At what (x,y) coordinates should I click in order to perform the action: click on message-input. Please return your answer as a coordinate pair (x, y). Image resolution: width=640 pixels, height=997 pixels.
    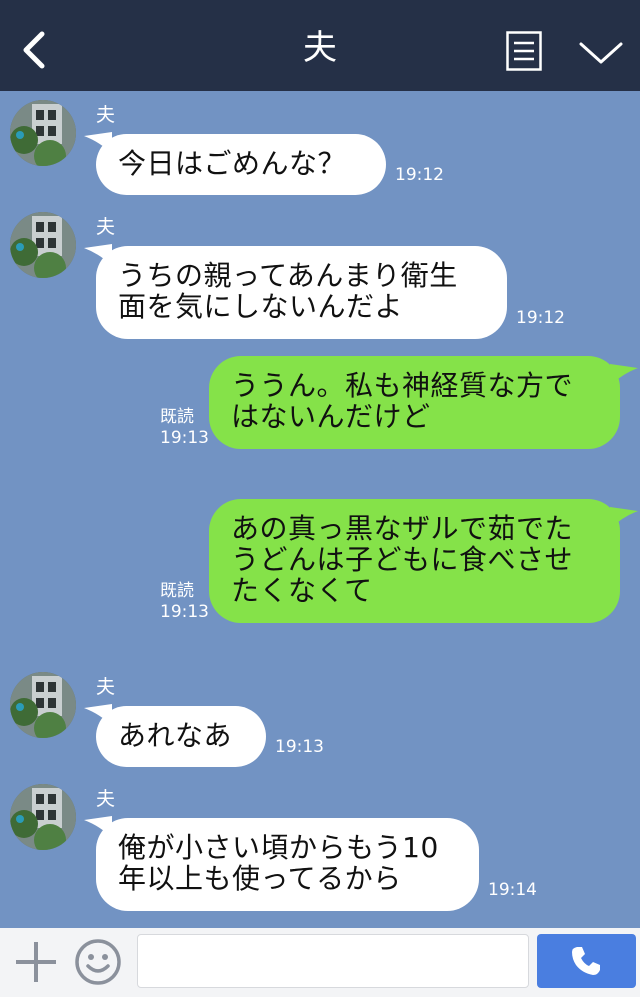
    Looking at the image, I should click on (333, 961).